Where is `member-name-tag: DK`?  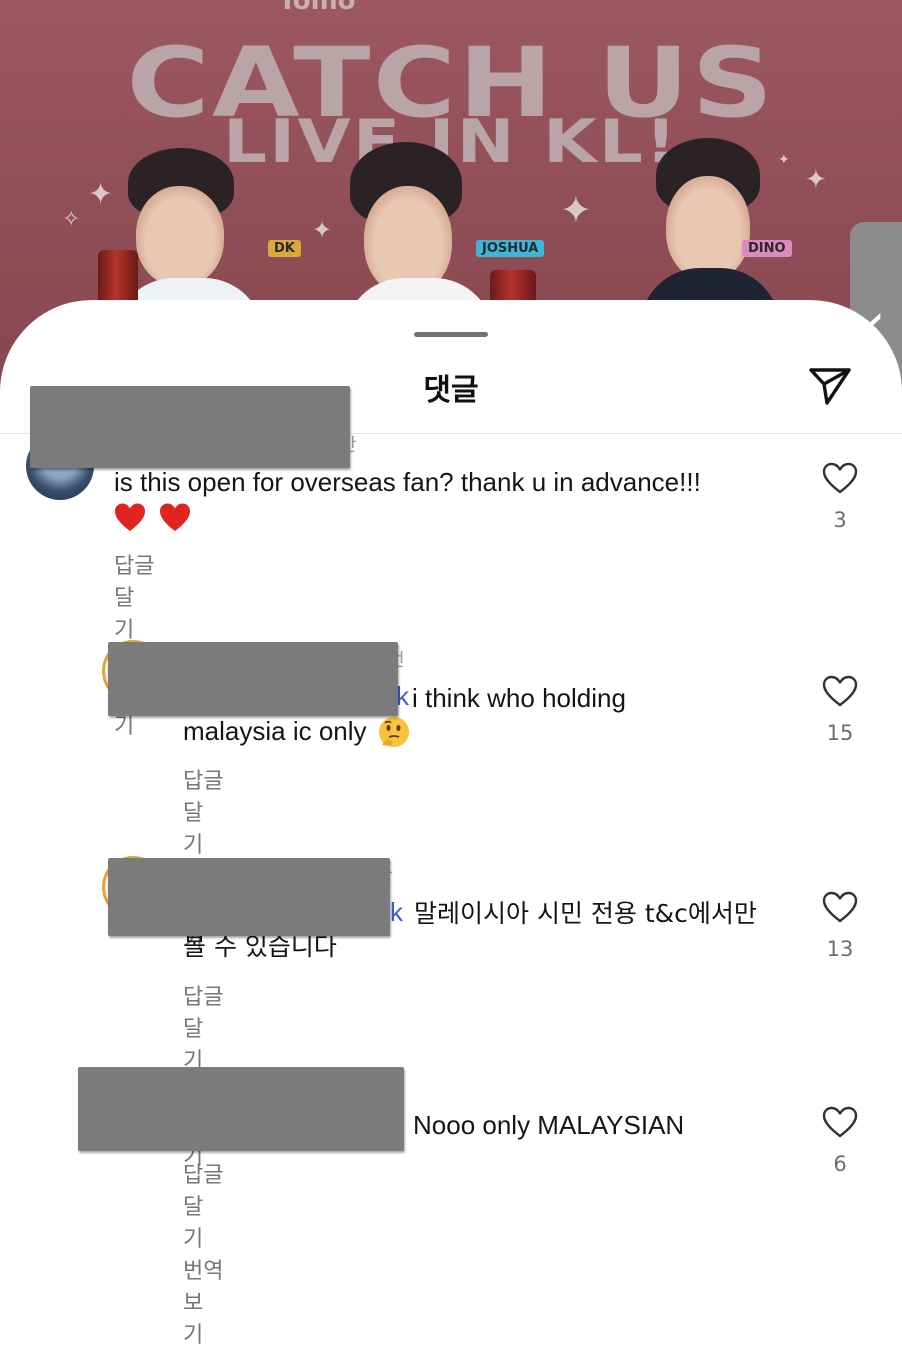
member-name-tag: DK is located at coordinates (284, 248).